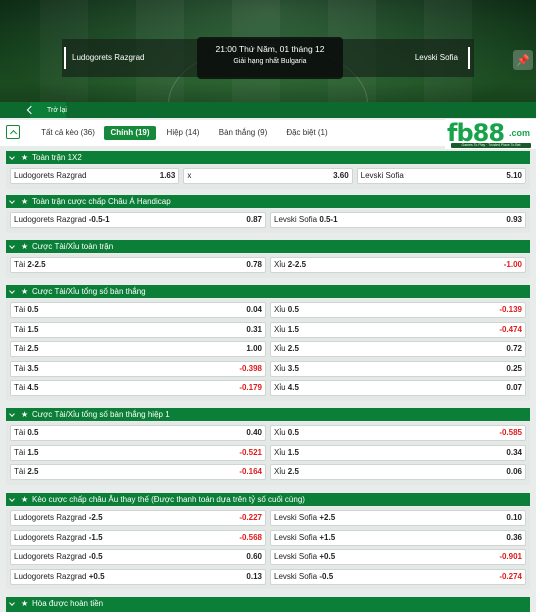 This screenshot has width=536, height=612. Describe the element at coordinates (304, 576) in the screenshot. I see `selection-label: Levski Sofia -0.5` at that location.